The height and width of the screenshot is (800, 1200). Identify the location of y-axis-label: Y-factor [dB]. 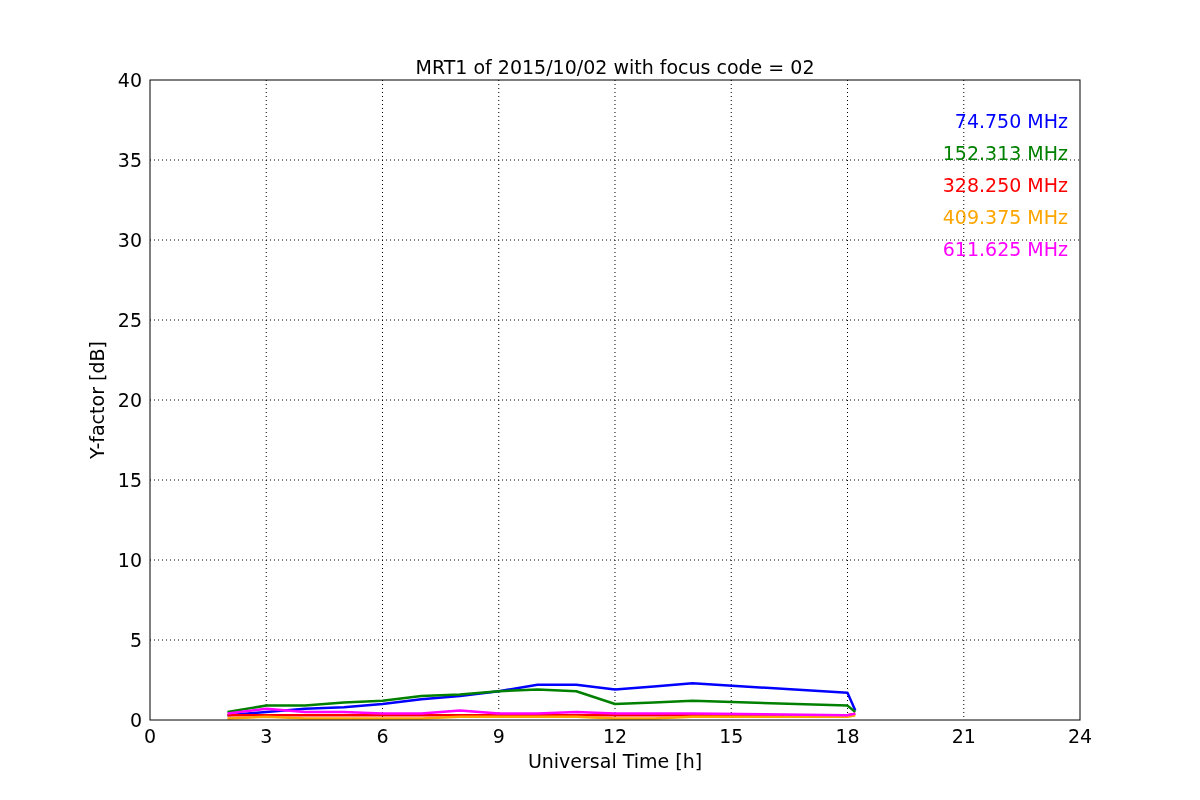
(97, 400).